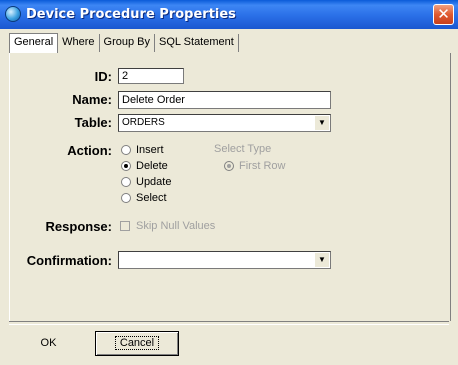 Image resolution: width=458 pixels, height=365 pixels. I want to click on name-field: Delete Order, so click(224, 100).